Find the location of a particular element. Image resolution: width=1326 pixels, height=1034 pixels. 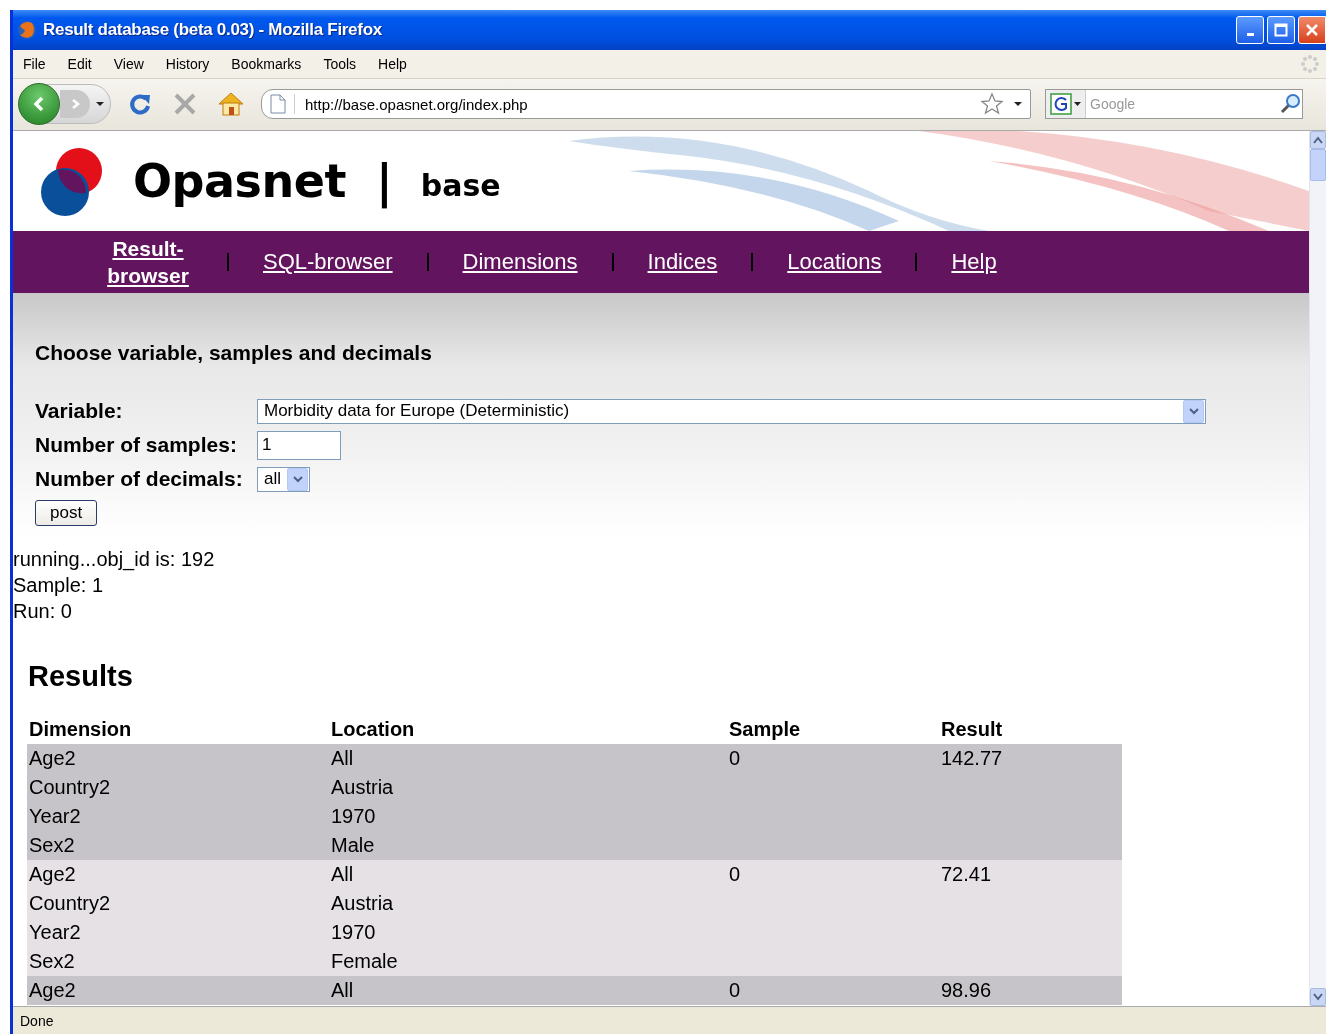

column-header: Sample is located at coordinates (765, 729).